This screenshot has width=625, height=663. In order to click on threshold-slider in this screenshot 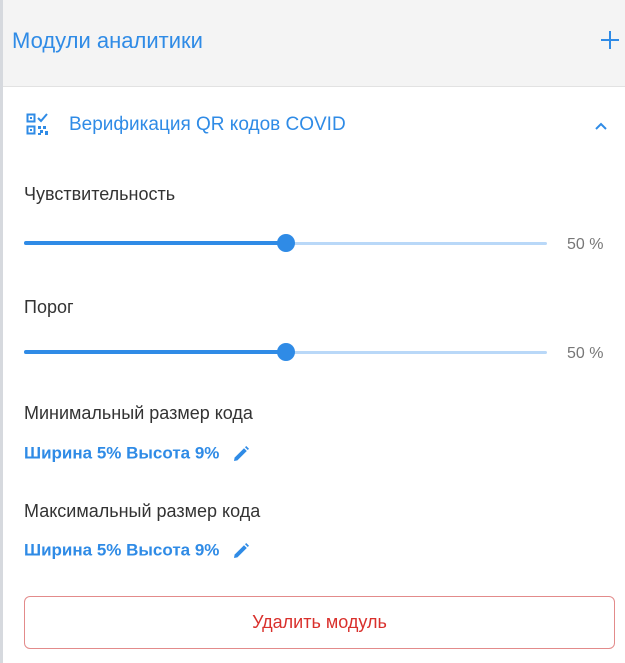, I will do `click(285, 352)`.